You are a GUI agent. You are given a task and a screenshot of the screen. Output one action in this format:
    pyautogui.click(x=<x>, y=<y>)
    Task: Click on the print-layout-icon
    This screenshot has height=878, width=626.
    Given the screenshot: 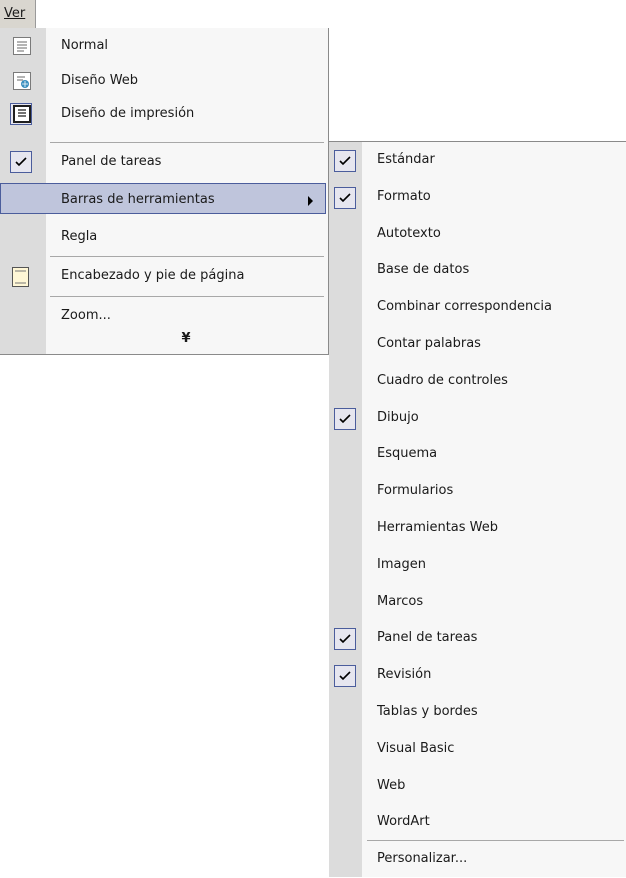 What is the action you would take?
    pyautogui.click(x=22, y=114)
    